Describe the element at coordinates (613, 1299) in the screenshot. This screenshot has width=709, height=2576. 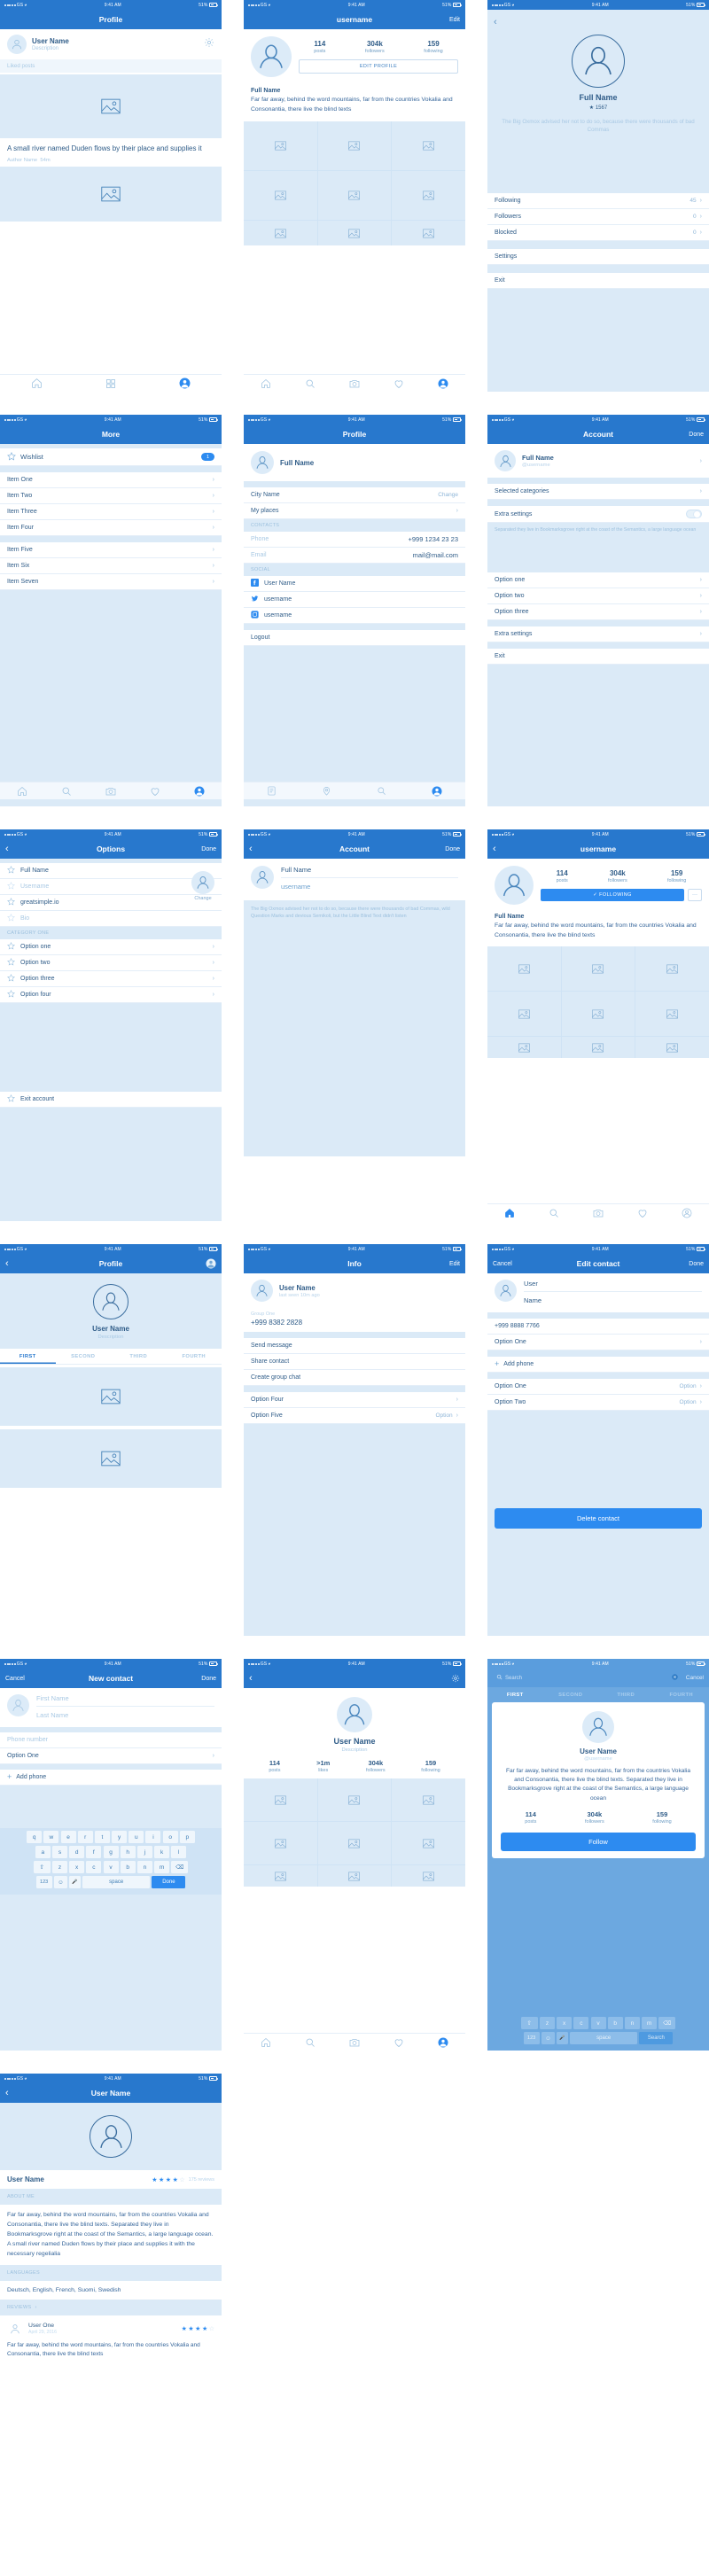
I see `last-name-field: Name` at that location.